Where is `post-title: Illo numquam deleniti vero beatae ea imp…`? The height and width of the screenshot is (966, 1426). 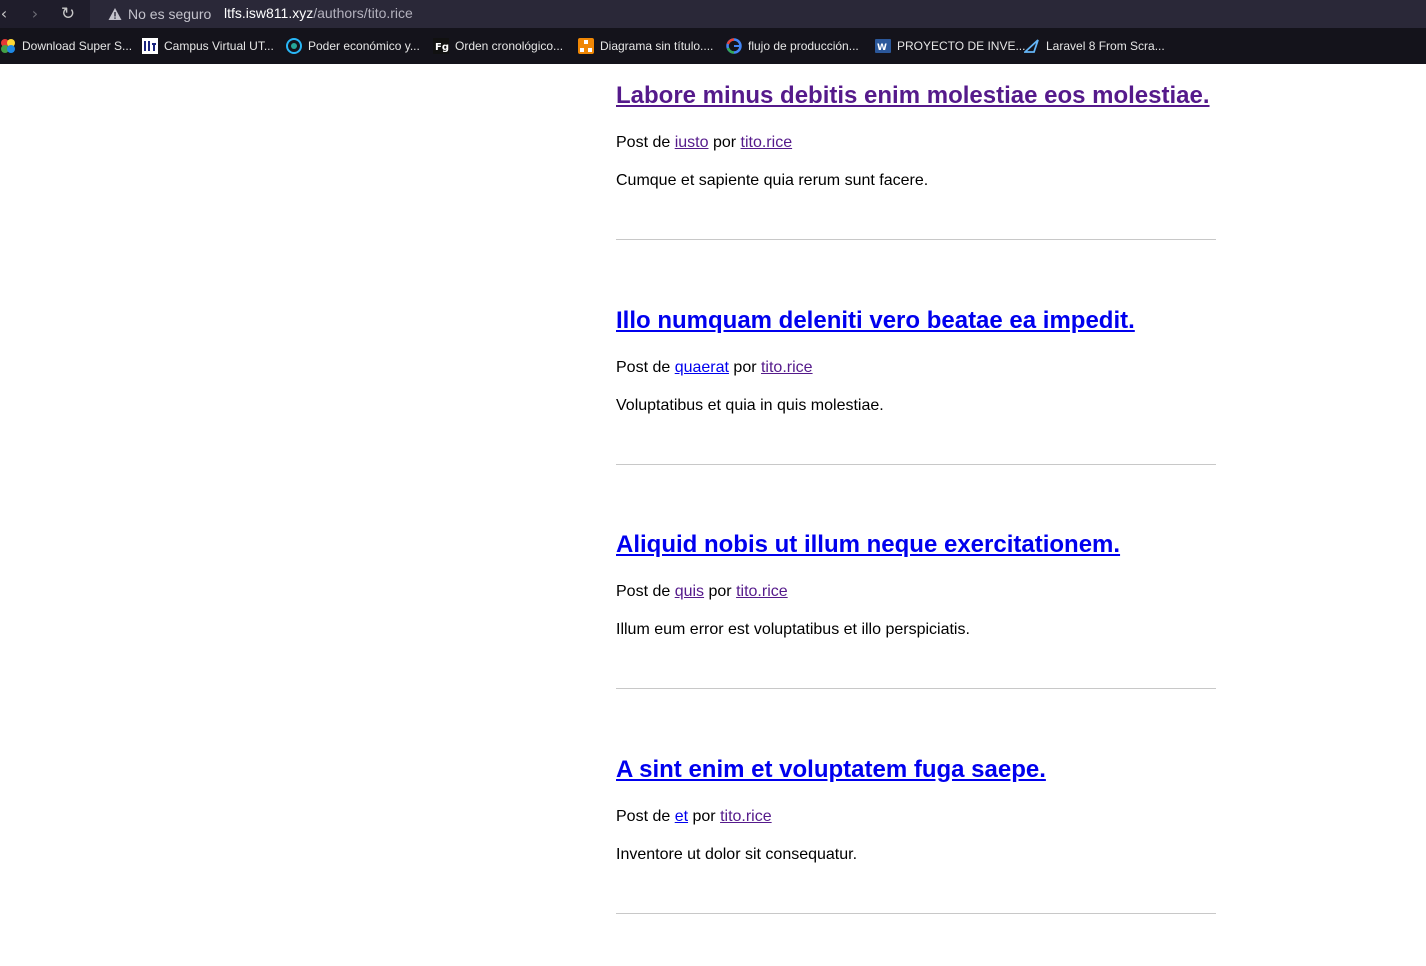
post-title: Illo numquam deleniti vero beatae ea imp… is located at coordinates (875, 321).